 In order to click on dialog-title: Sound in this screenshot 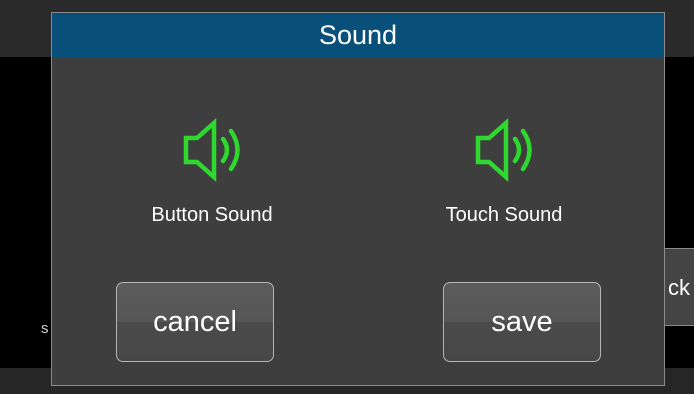, I will do `click(358, 35)`.